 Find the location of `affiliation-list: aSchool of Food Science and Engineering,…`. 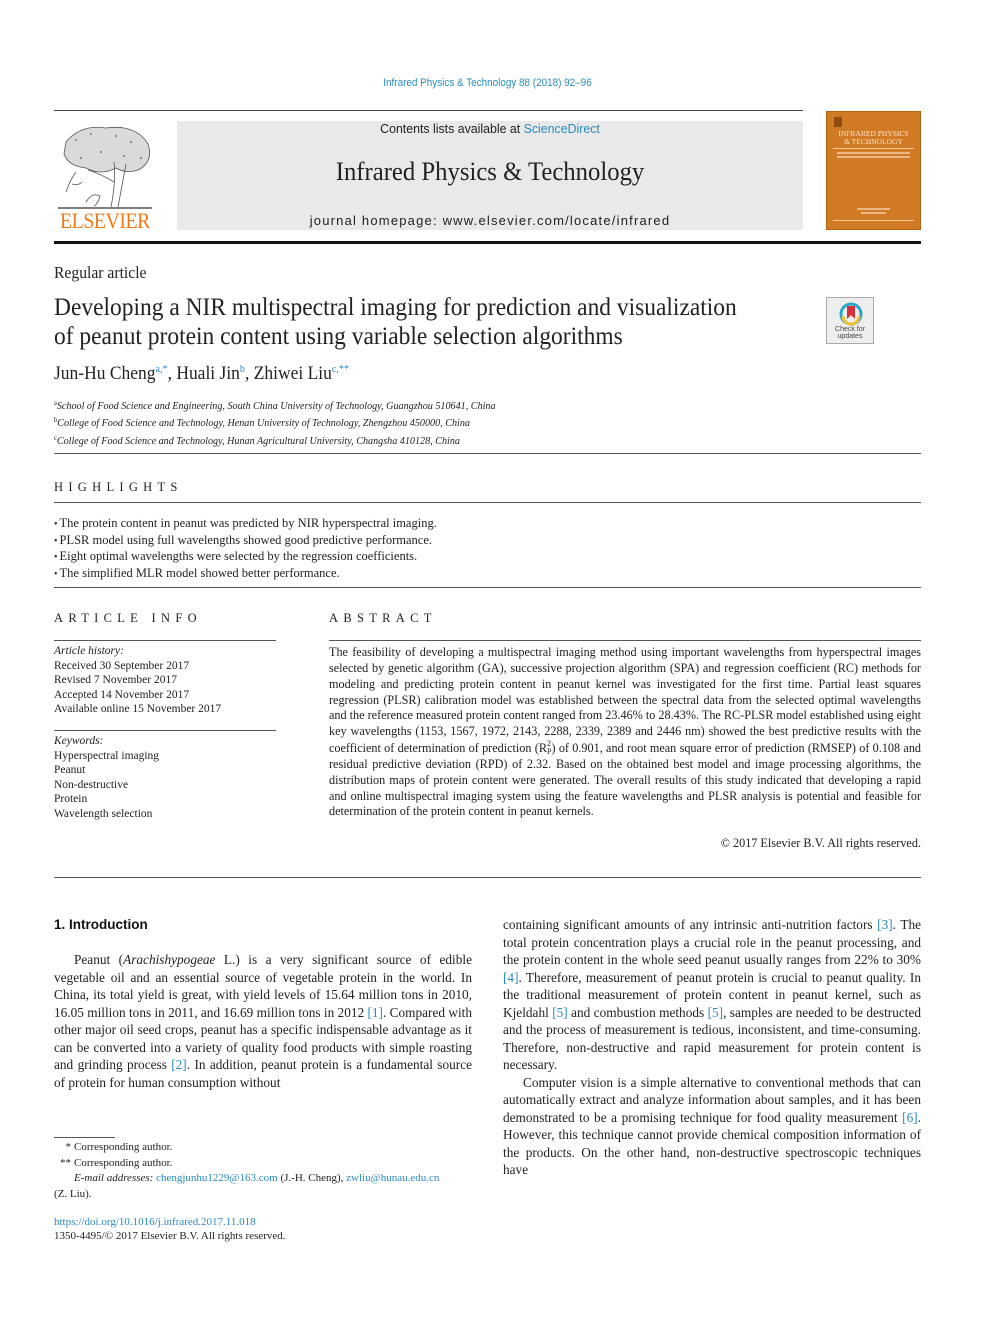

affiliation-list: aSchool of Food Science and Engineering,… is located at coordinates (275, 422).